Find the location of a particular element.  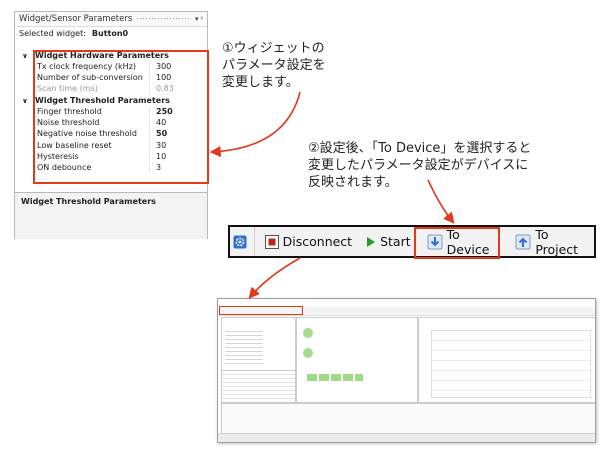

property-row: ON debounce 3 is located at coordinates (111, 168).